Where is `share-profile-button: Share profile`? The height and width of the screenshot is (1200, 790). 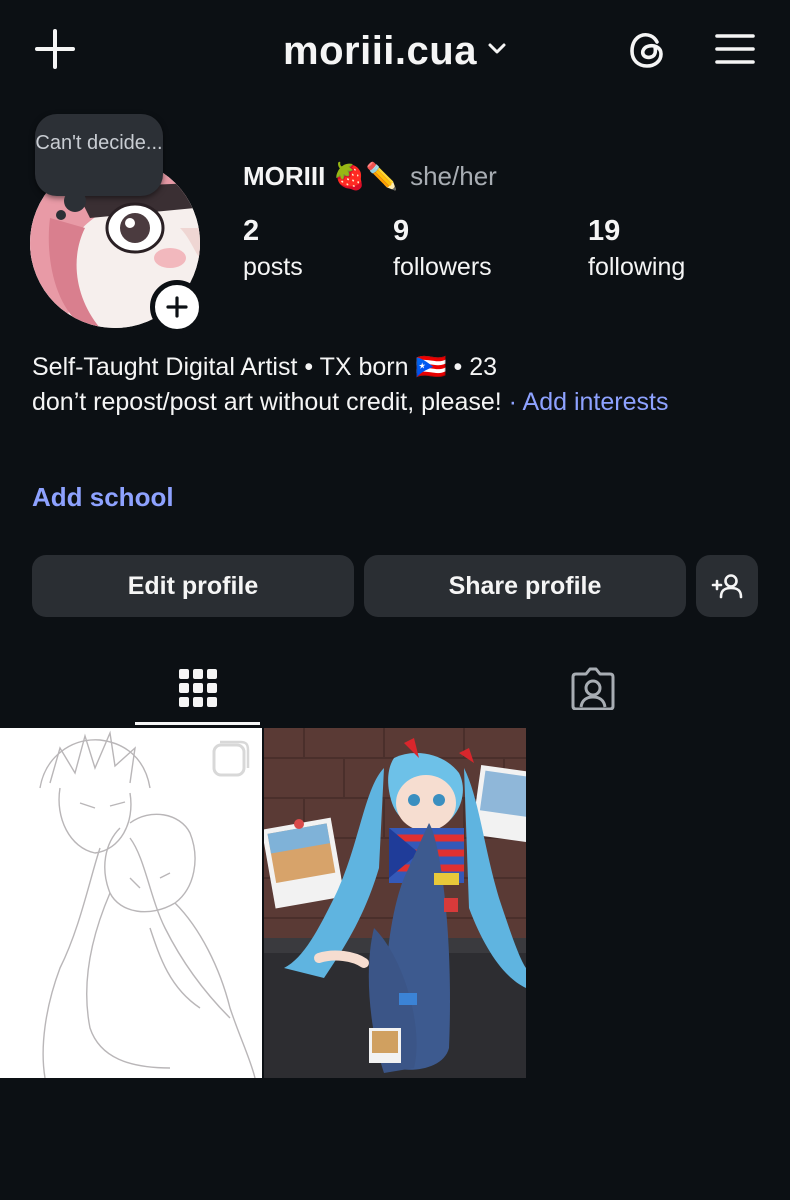
share-profile-button: Share profile is located at coordinates (525, 586).